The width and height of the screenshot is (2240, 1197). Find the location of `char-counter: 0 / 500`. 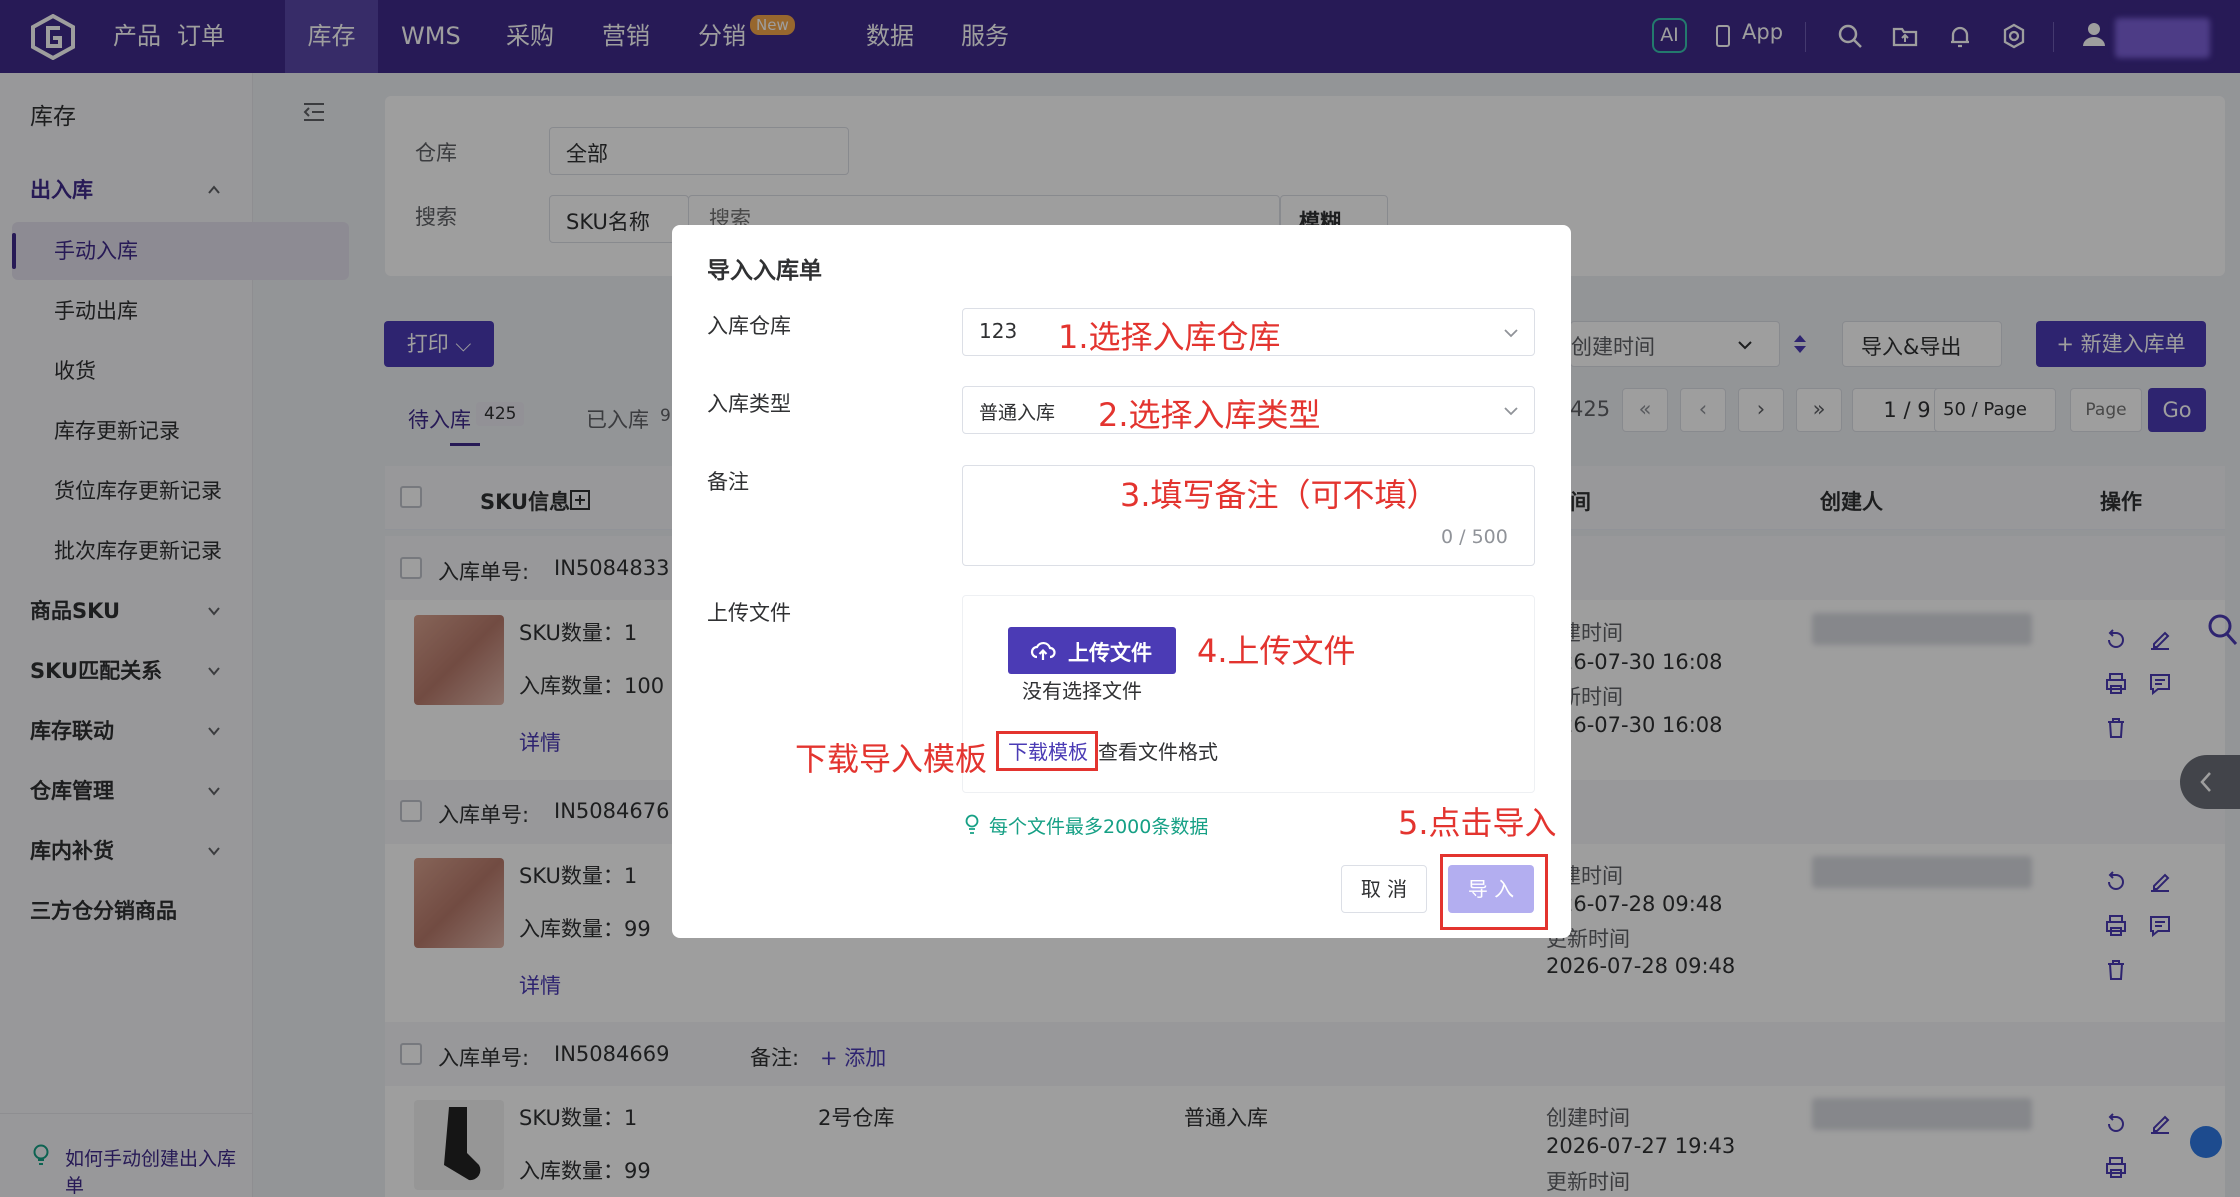

char-counter: 0 / 500 is located at coordinates (1474, 537).